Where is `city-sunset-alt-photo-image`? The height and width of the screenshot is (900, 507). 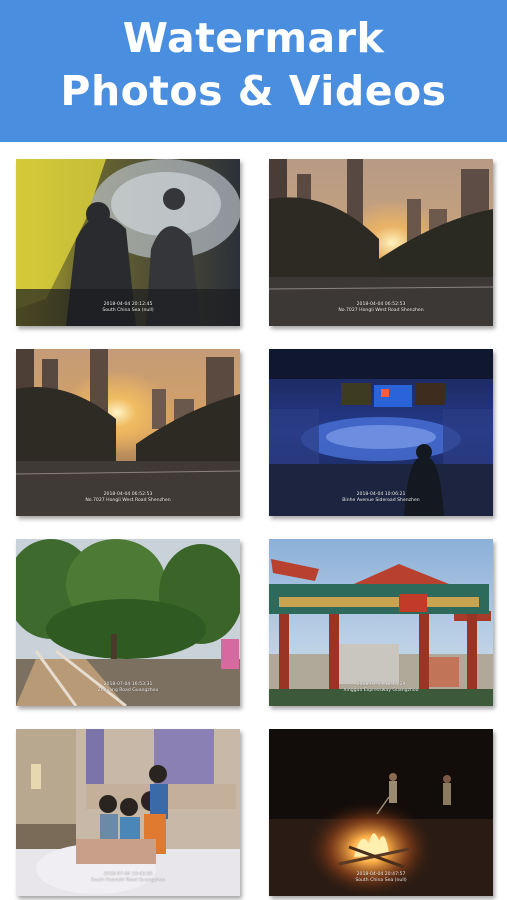 city-sunset-alt-photo-image is located at coordinates (128, 432).